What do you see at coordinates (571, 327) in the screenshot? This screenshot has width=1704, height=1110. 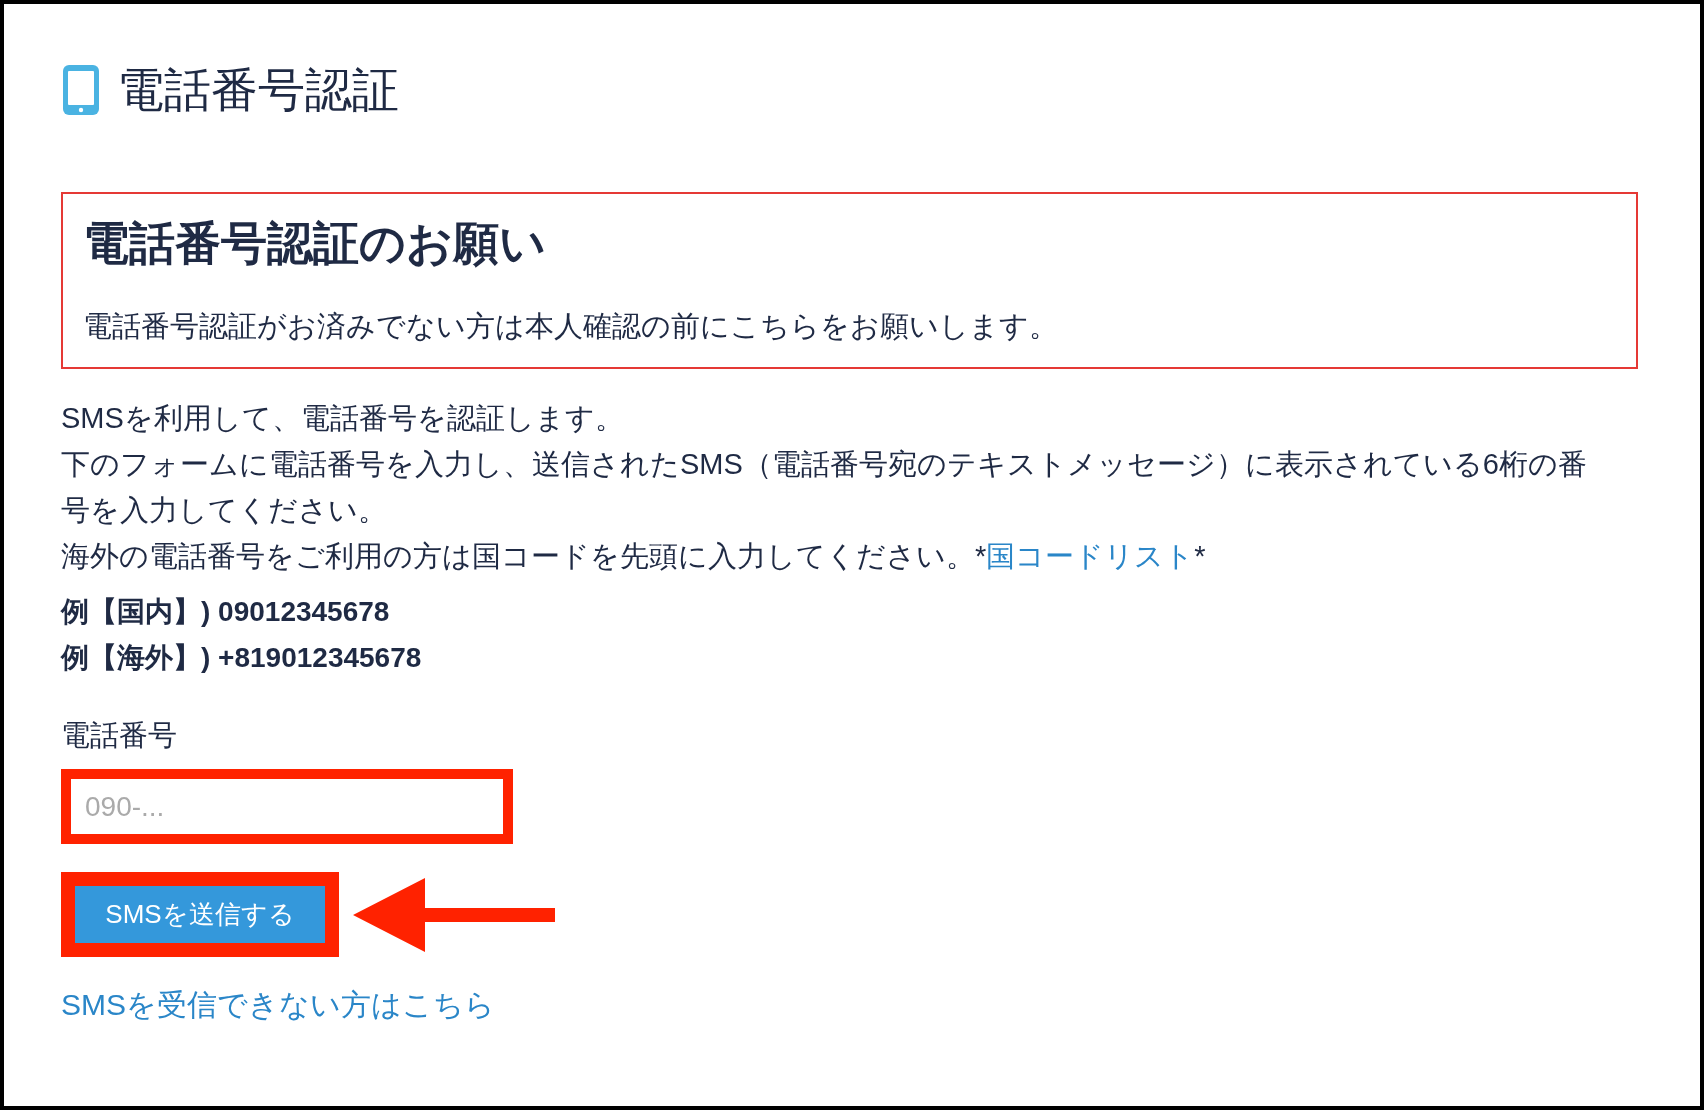 I see `notice-text: 電話番号認証がお済みでない方は本人確認の前にこちらをお願いします。` at bounding box center [571, 327].